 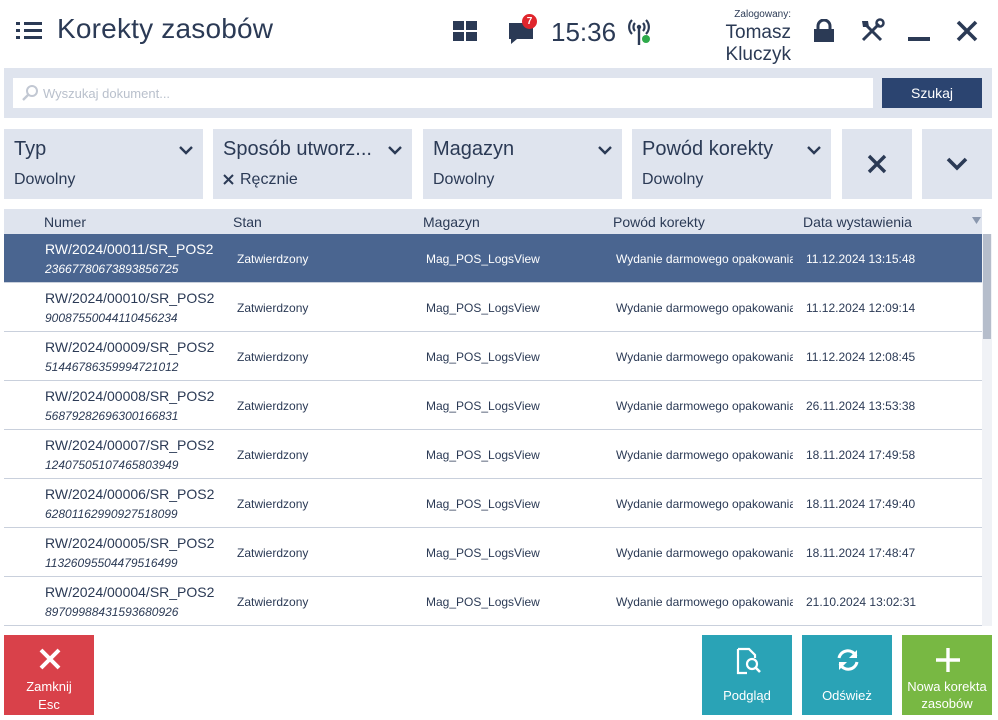 I want to click on column-header-date: Data wystawienia, so click(x=857, y=222).